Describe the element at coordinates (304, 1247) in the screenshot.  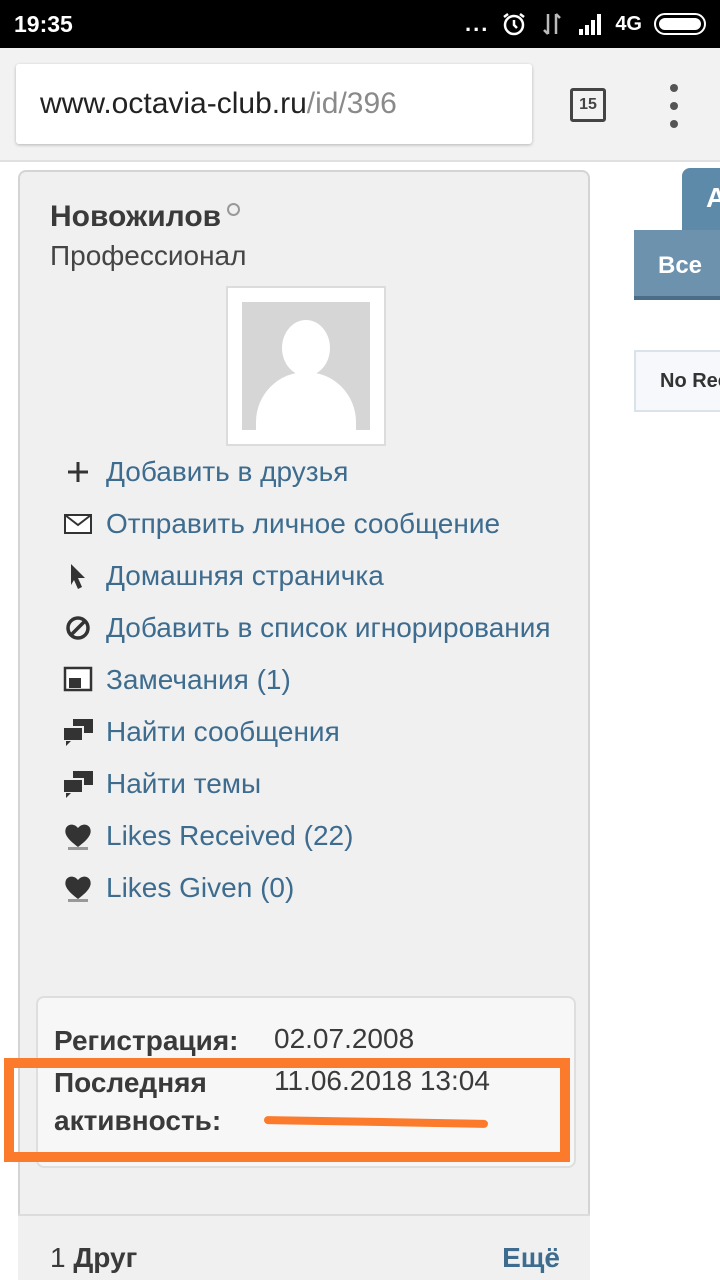
I see `friends-section: 1 Друг Ещё` at that location.